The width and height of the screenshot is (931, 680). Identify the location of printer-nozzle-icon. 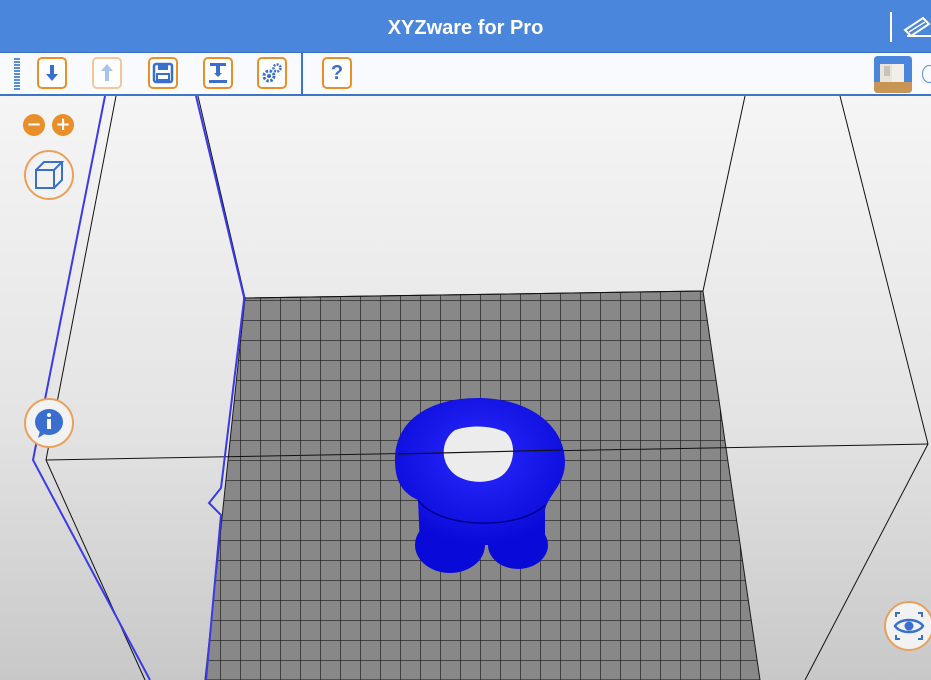
(218, 73).